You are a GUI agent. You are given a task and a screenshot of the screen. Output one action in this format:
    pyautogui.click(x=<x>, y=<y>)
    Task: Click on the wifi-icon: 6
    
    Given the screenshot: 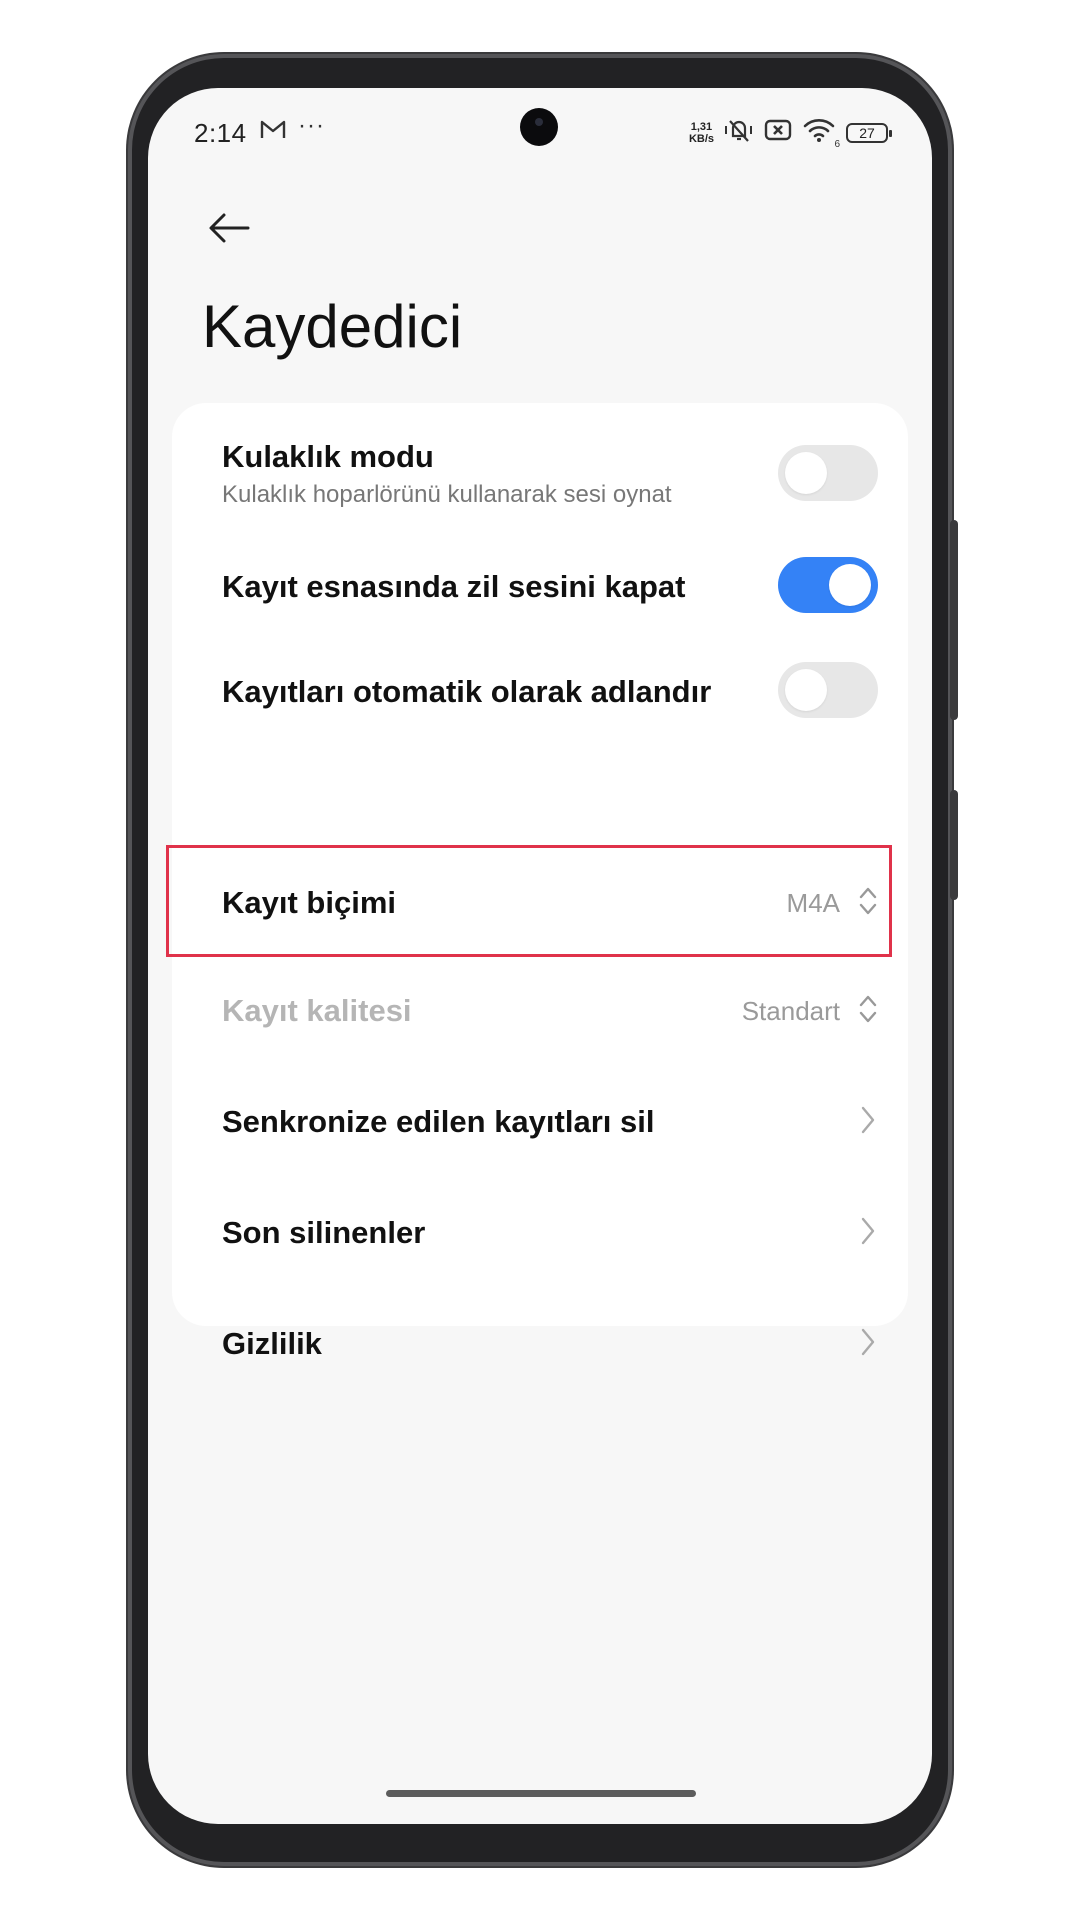 What is the action you would take?
    pyautogui.click(x=821, y=133)
    